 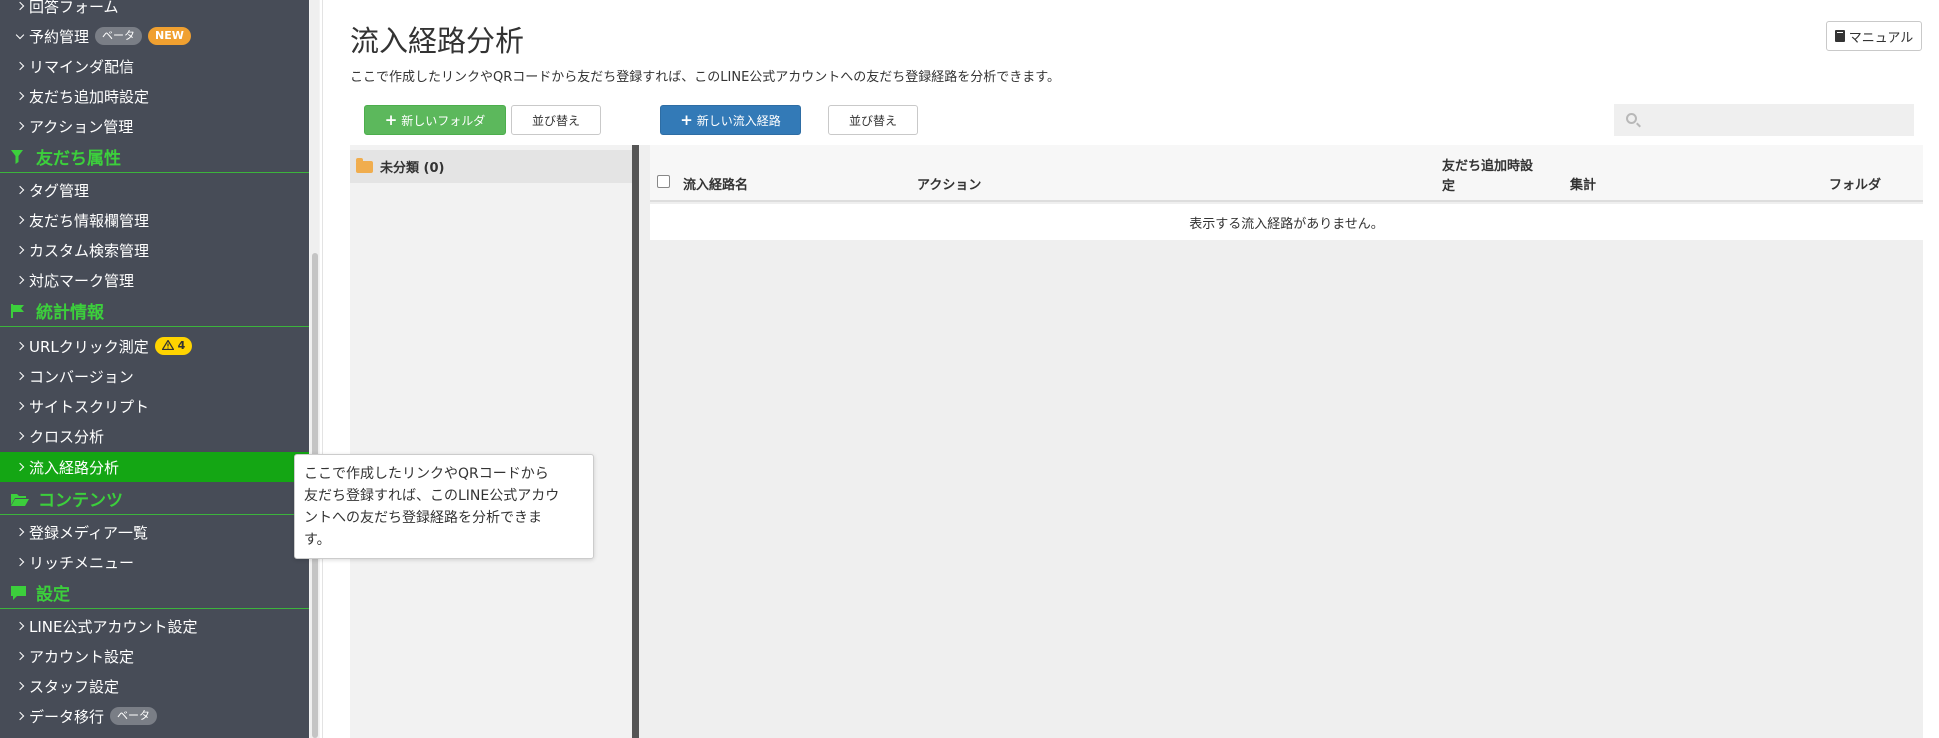 What do you see at coordinates (82, 66) in the screenshot?
I see `sidebar-item-label: リマインダ配信` at bounding box center [82, 66].